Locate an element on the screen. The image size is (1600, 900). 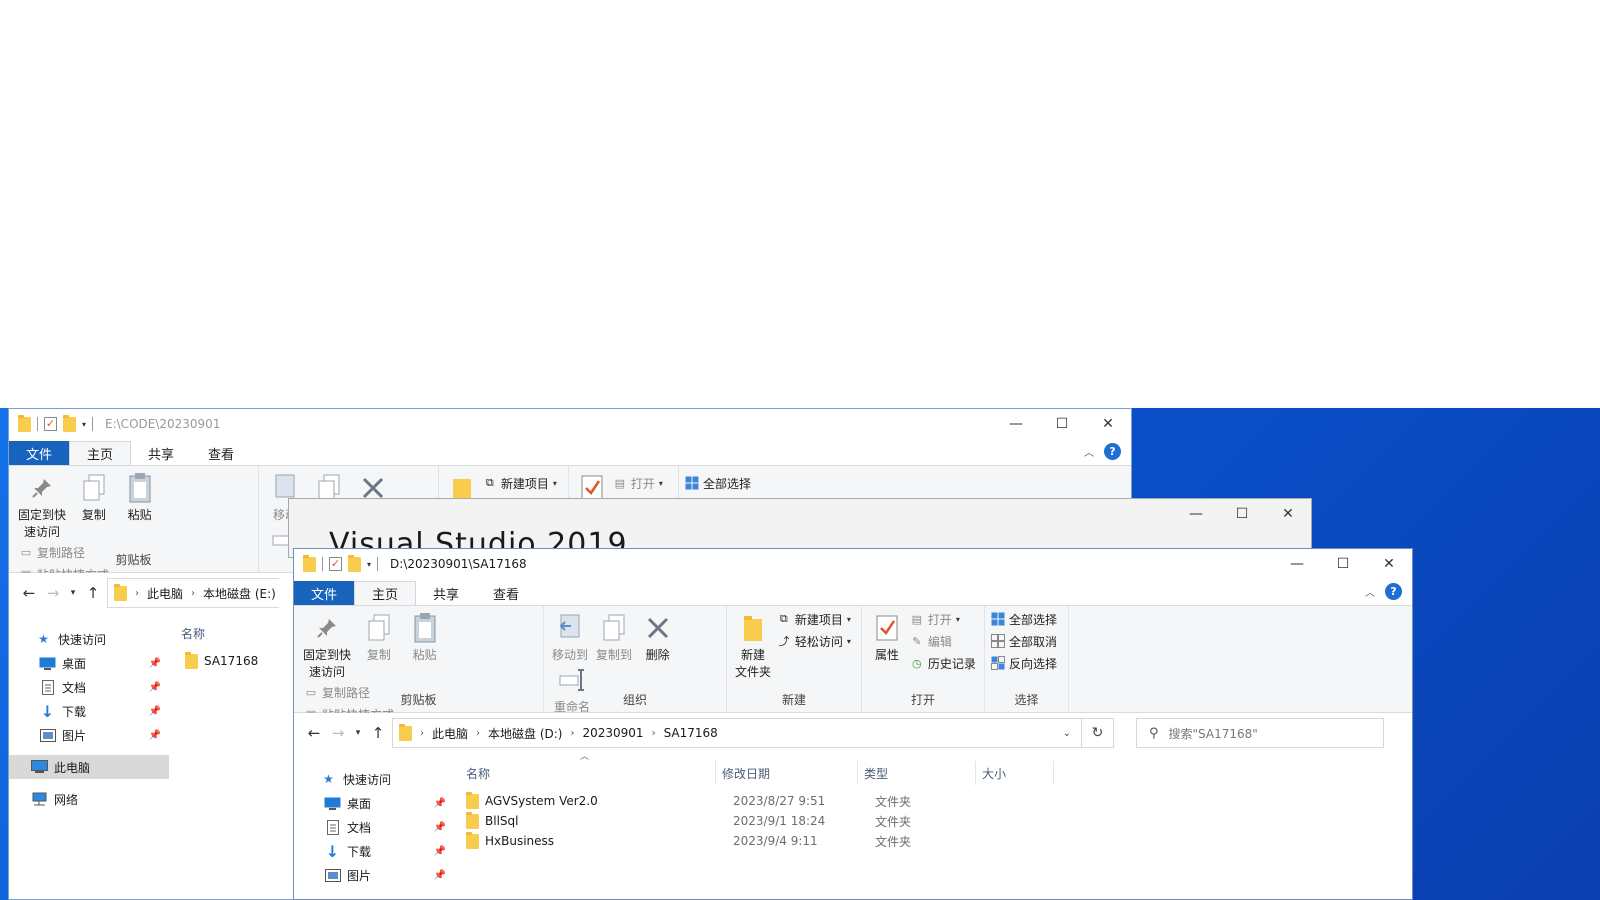
breadcrumb-item: SA17168 is located at coordinates (691, 733).